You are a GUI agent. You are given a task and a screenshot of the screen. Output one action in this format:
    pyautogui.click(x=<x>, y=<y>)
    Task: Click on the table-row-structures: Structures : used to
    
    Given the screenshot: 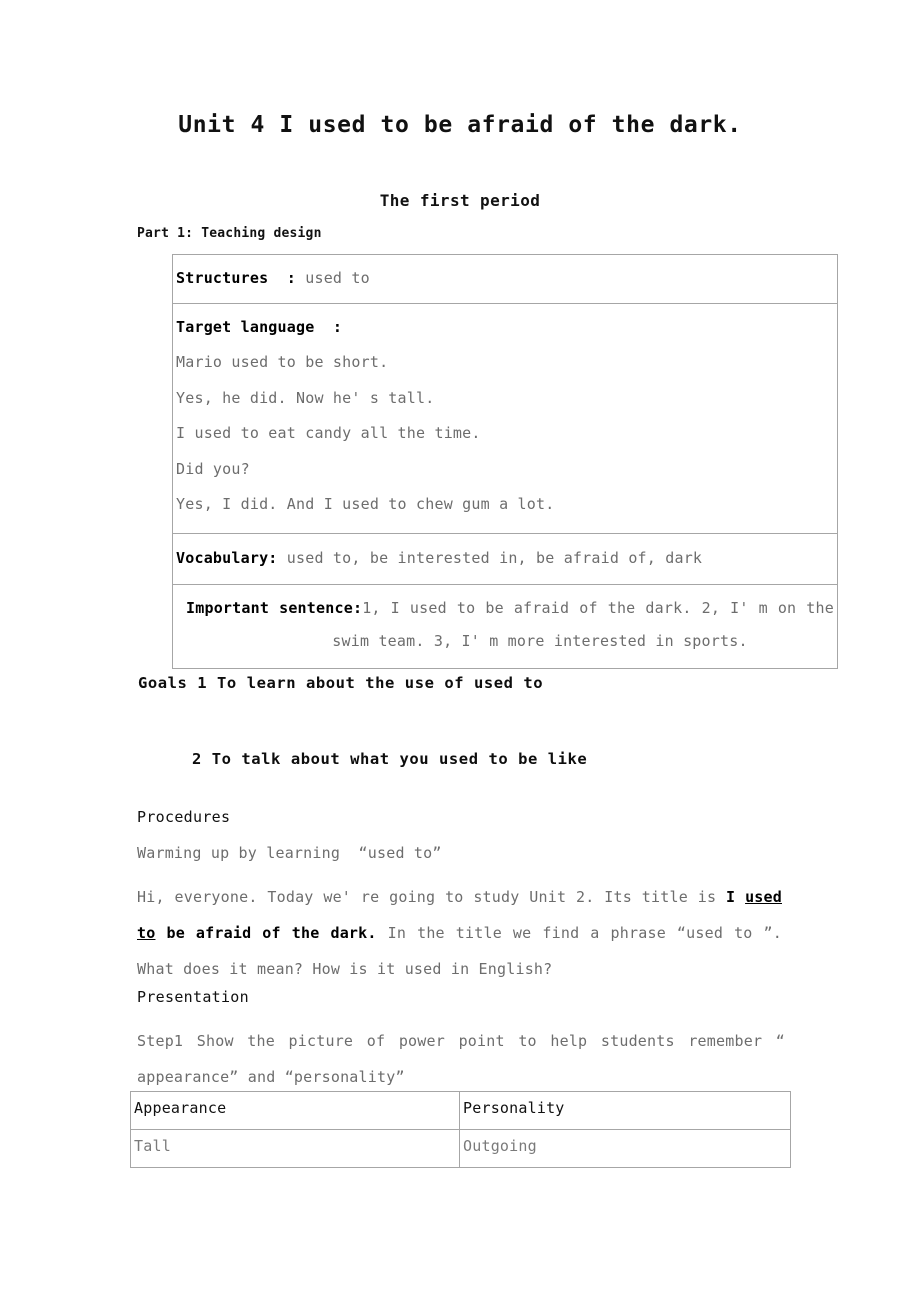 What is the action you would take?
    pyautogui.click(x=505, y=279)
    